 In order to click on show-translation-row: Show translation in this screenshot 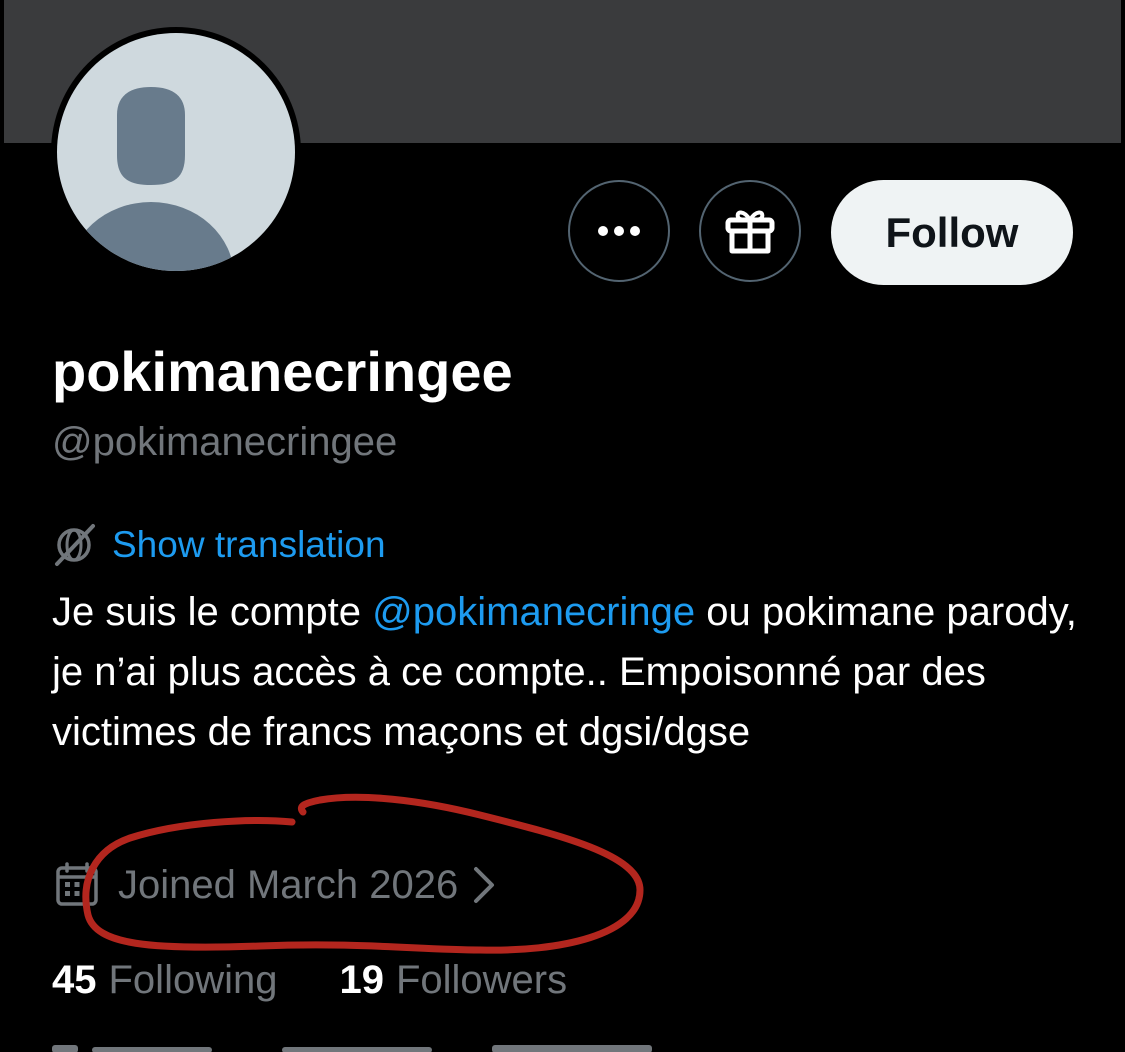, I will do `click(219, 545)`.